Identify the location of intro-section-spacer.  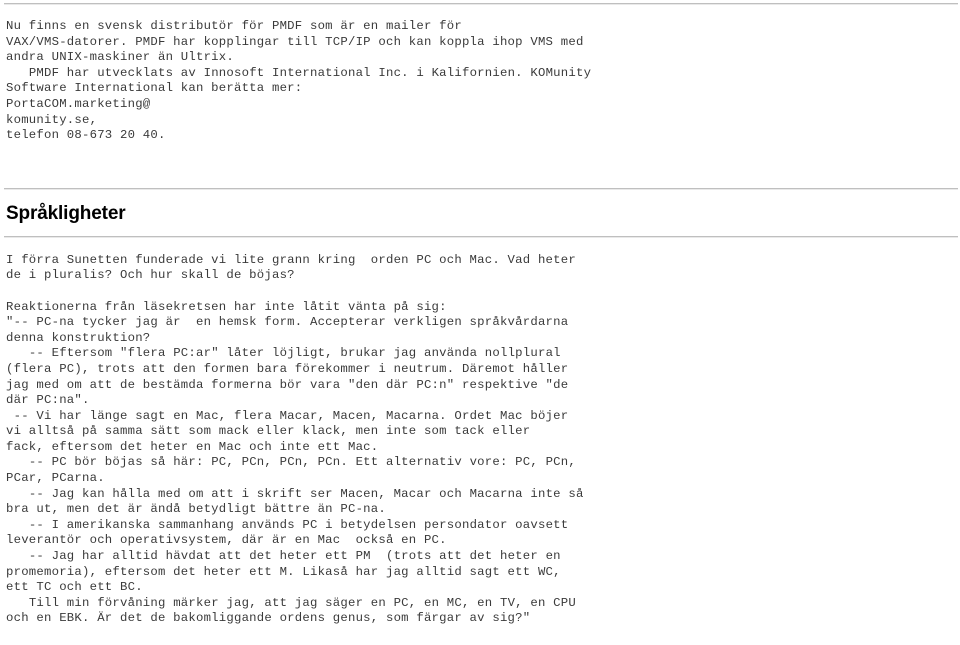
(480, 166).